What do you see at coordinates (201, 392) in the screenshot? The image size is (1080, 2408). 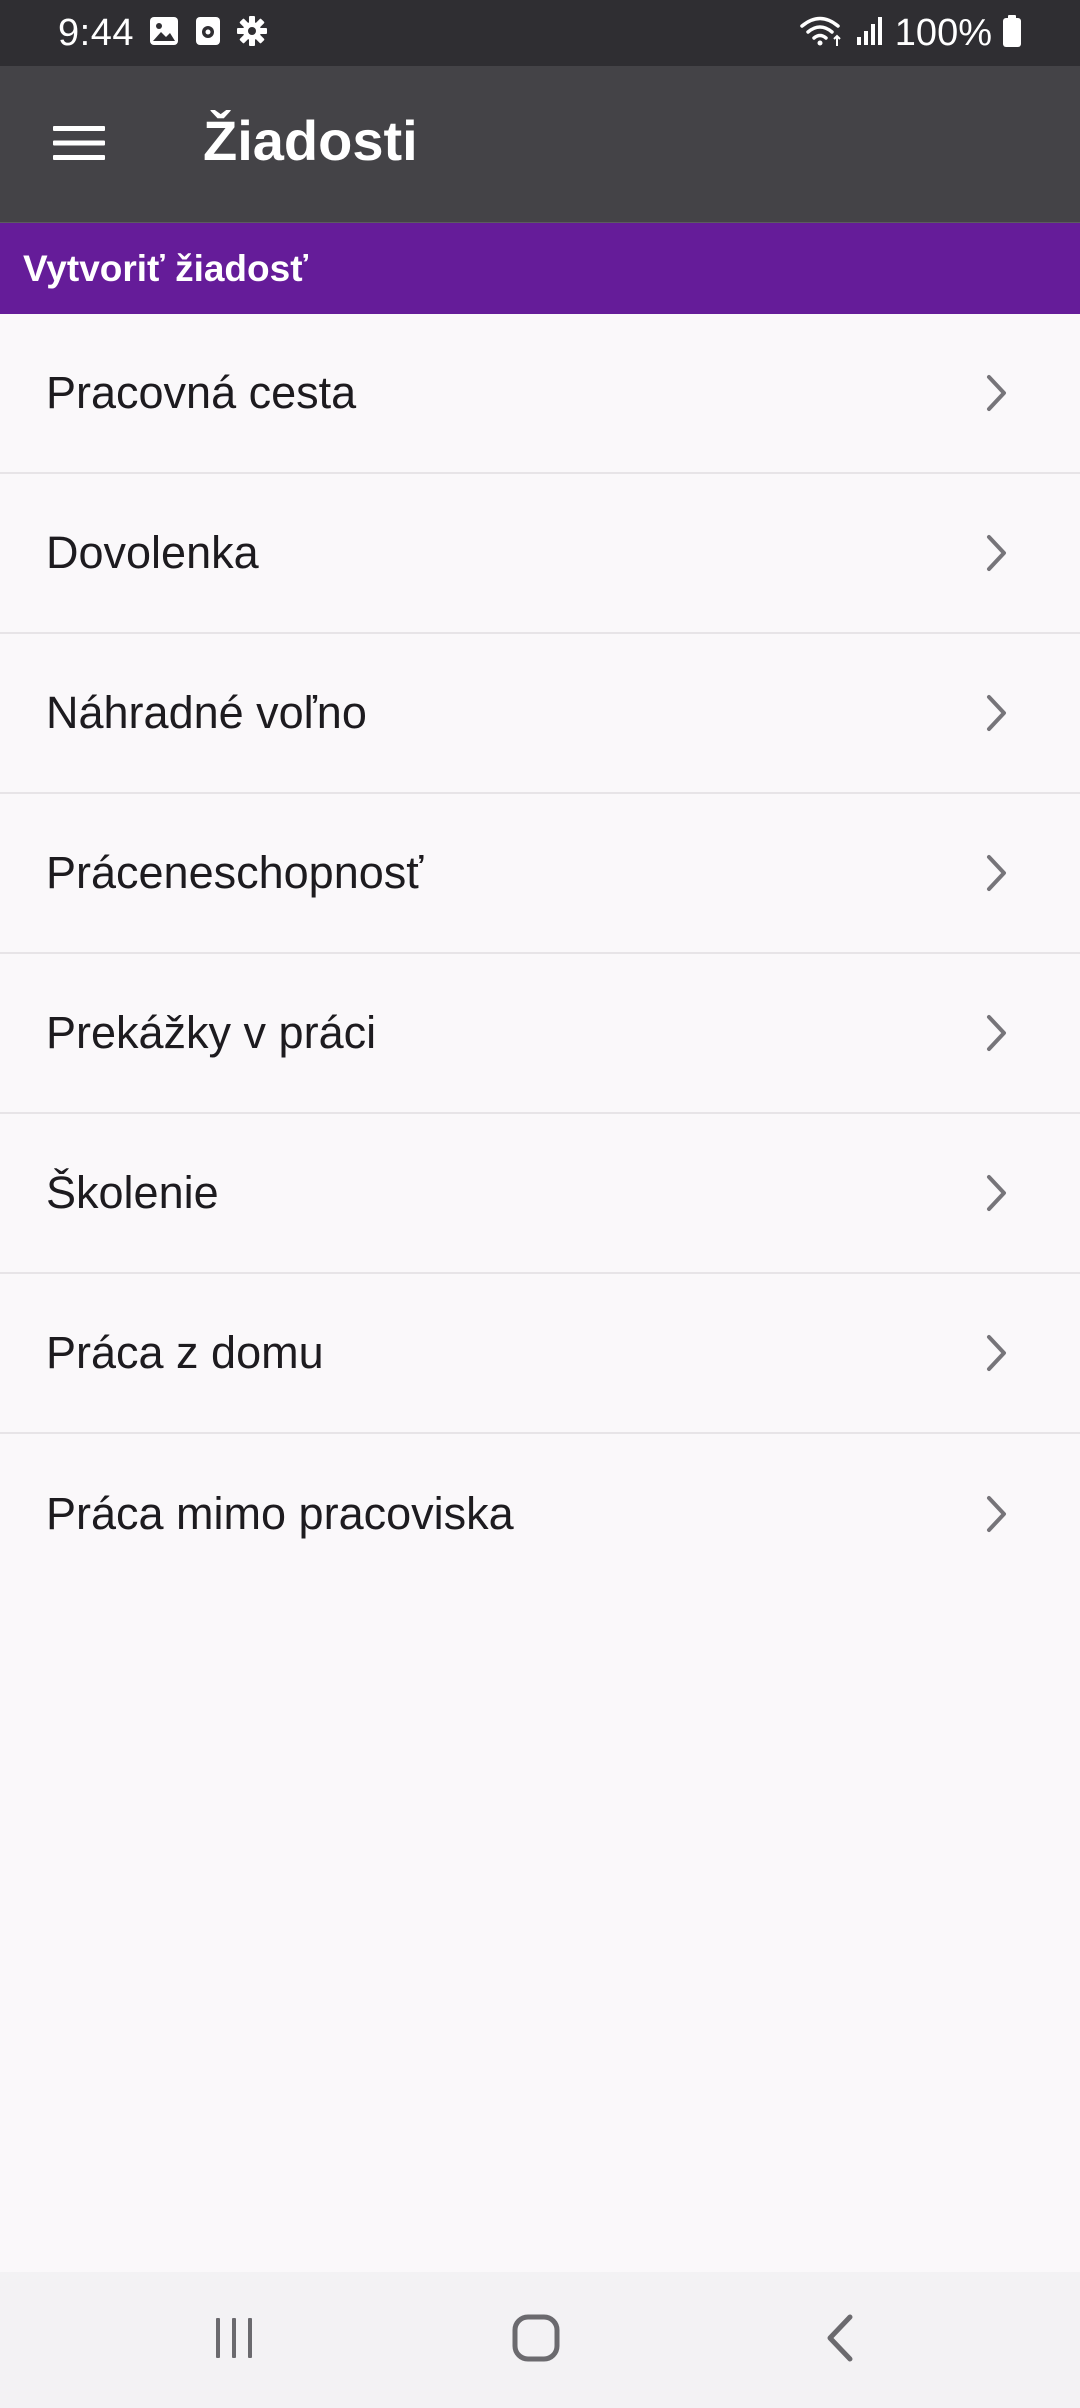 I see `list-item-label: Pracovná cesta` at bounding box center [201, 392].